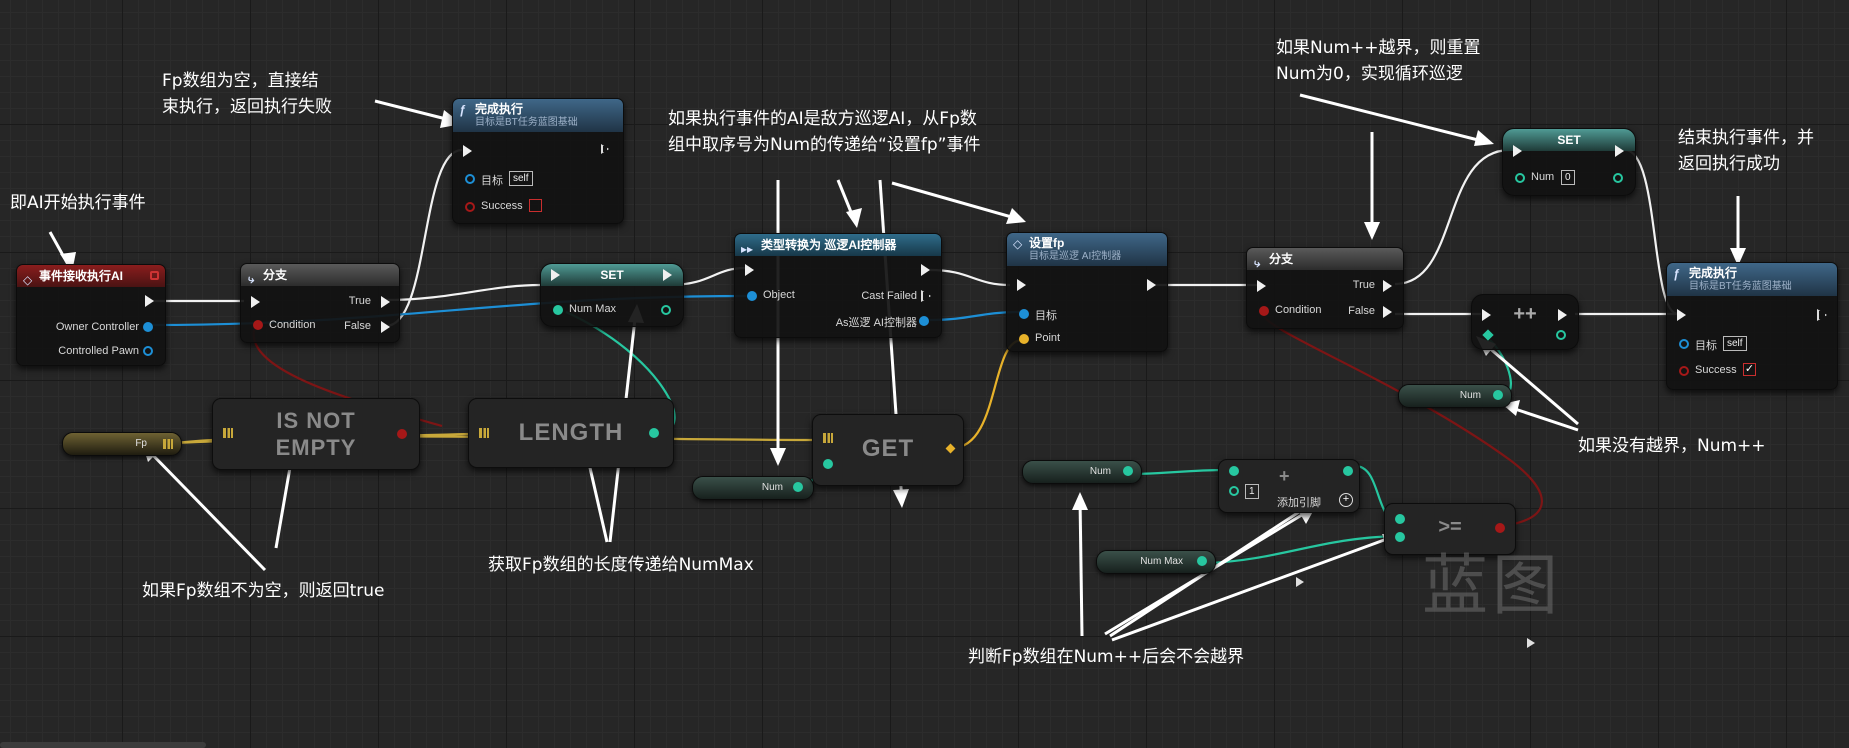 This screenshot has width=1849, height=748. Describe the element at coordinates (926, 296) in the screenshot. I see `cast-failed-pin` at that location.